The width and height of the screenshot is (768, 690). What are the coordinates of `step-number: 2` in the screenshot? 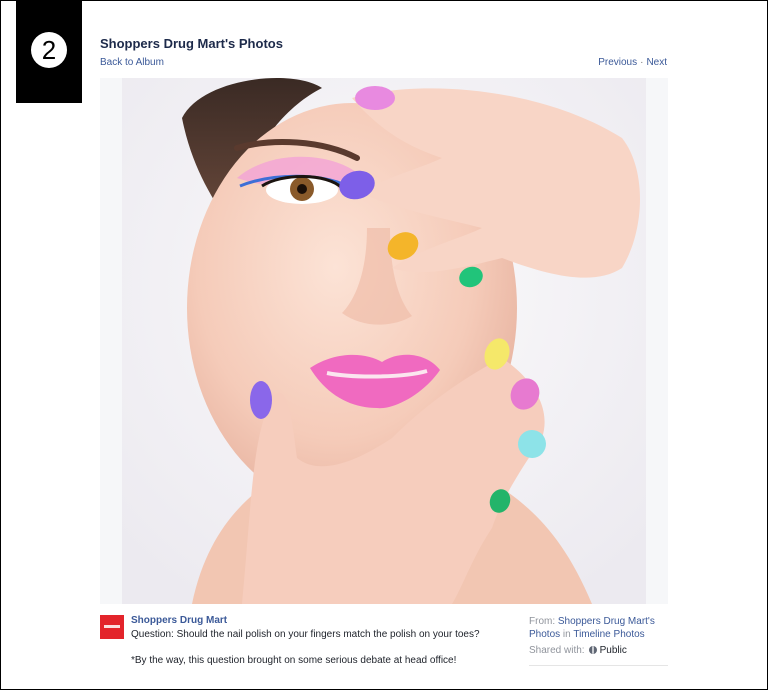 It's located at (49, 50).